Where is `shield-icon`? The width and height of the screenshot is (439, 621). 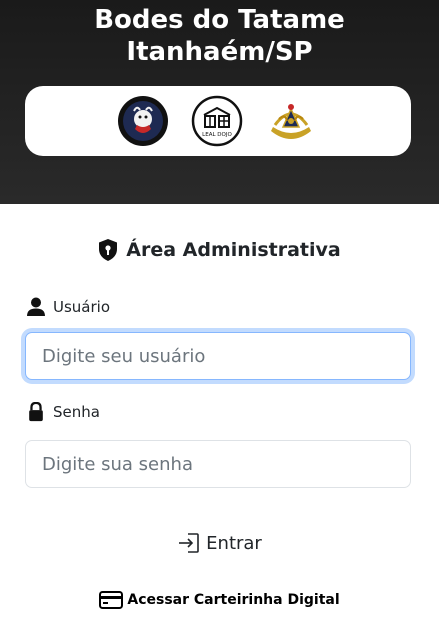 shield-icon is located at coordinates (108, 250).